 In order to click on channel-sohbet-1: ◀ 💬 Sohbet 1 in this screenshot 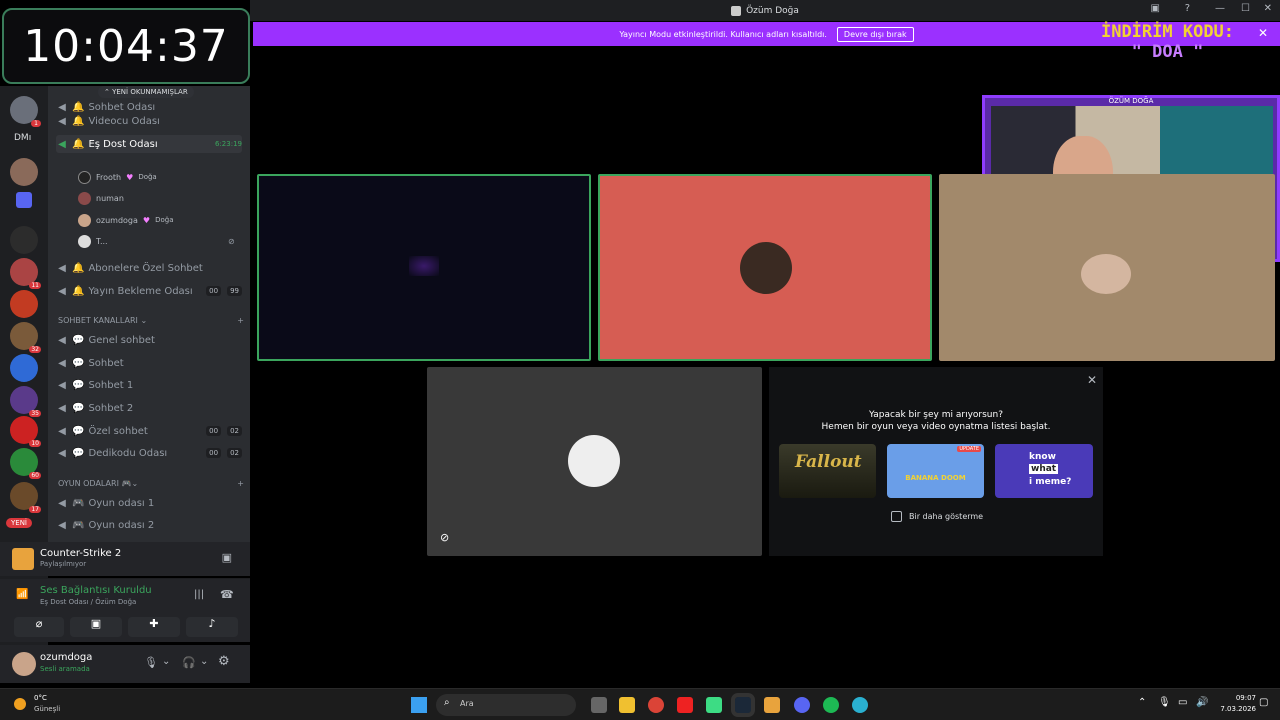, I will do `click(149, 385)`.